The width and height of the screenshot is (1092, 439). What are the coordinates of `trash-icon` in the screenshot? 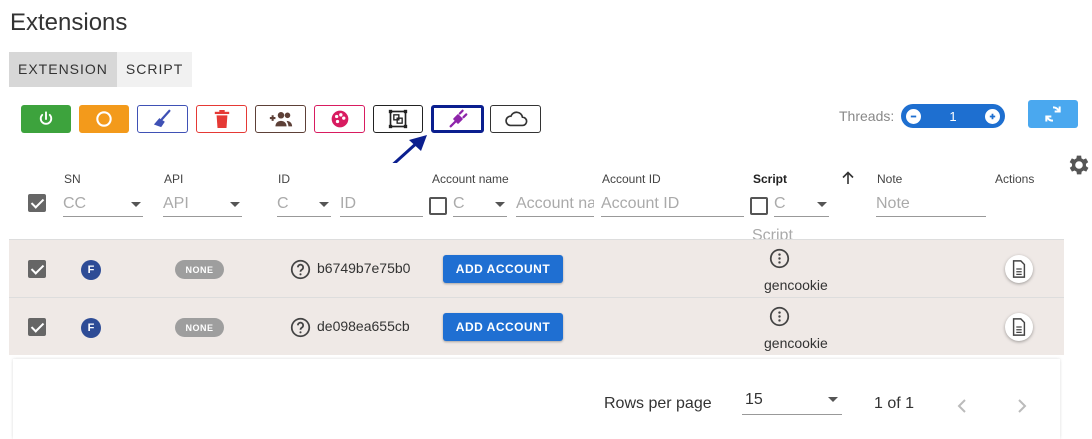 It's located at (221, 119).